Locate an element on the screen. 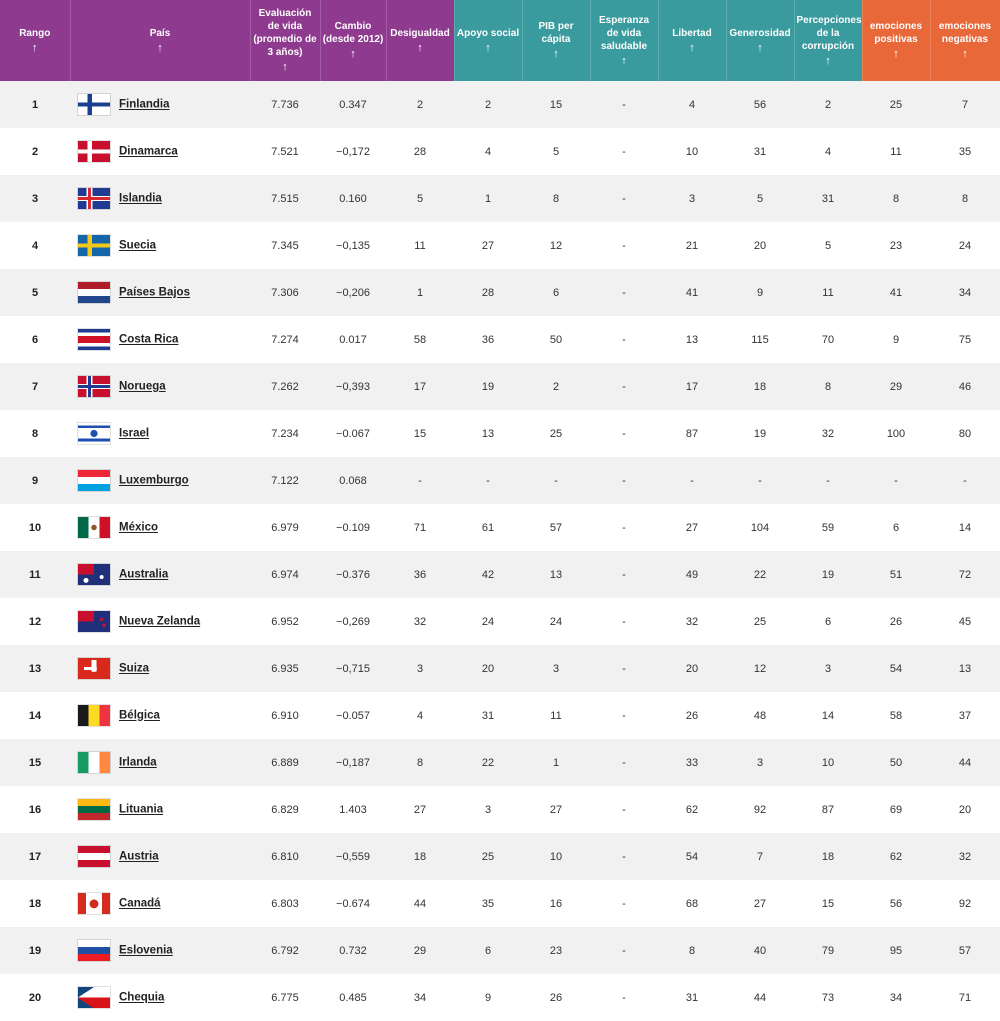  column-header-11: emociones positivas ↑ is located at coordinates (896, 40).